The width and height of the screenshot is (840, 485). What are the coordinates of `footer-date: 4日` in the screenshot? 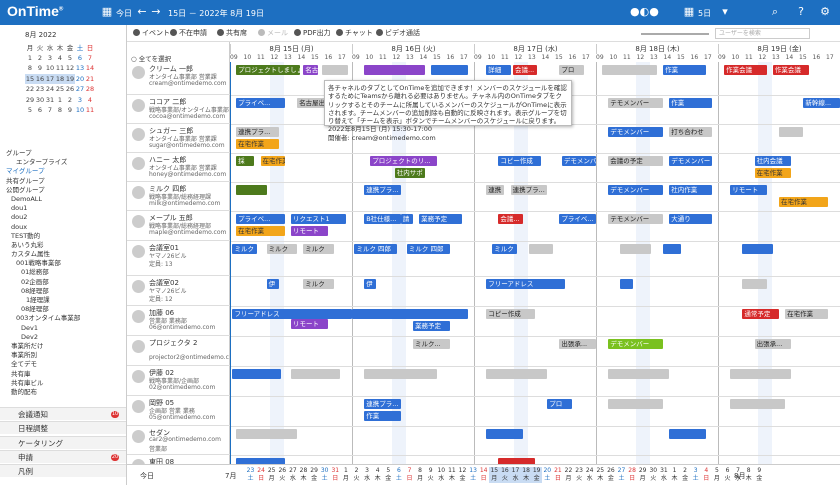 It's located at (706, 475).